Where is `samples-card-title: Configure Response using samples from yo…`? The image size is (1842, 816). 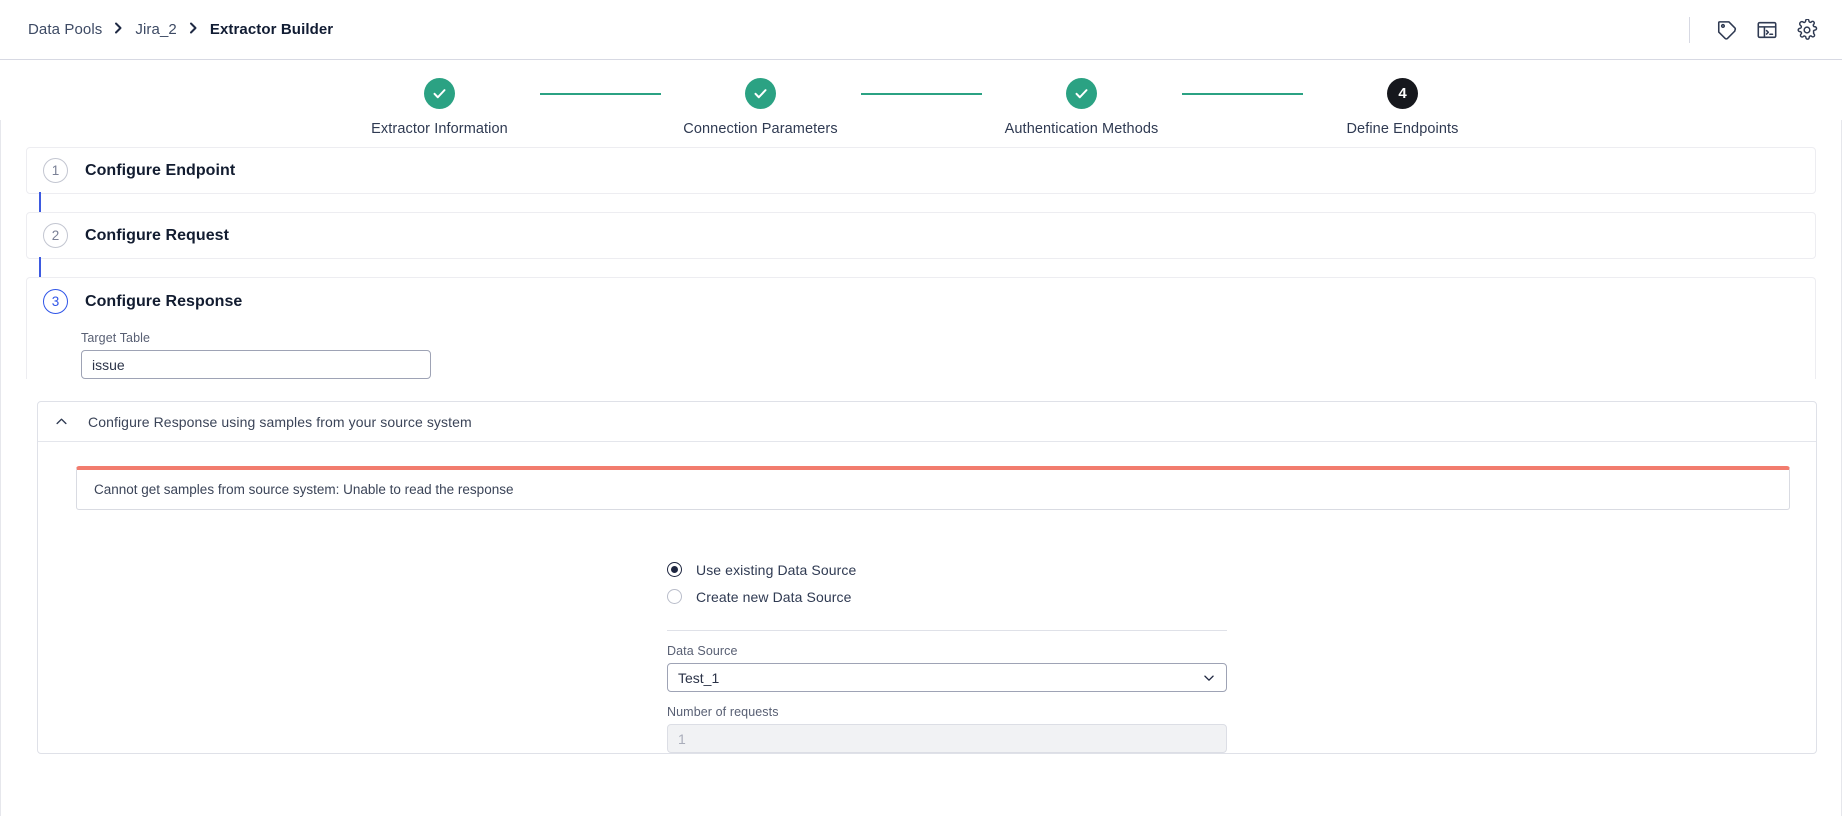
samples-card-title: Configure Response using samples from yo… is located at coordinates (280, 421).